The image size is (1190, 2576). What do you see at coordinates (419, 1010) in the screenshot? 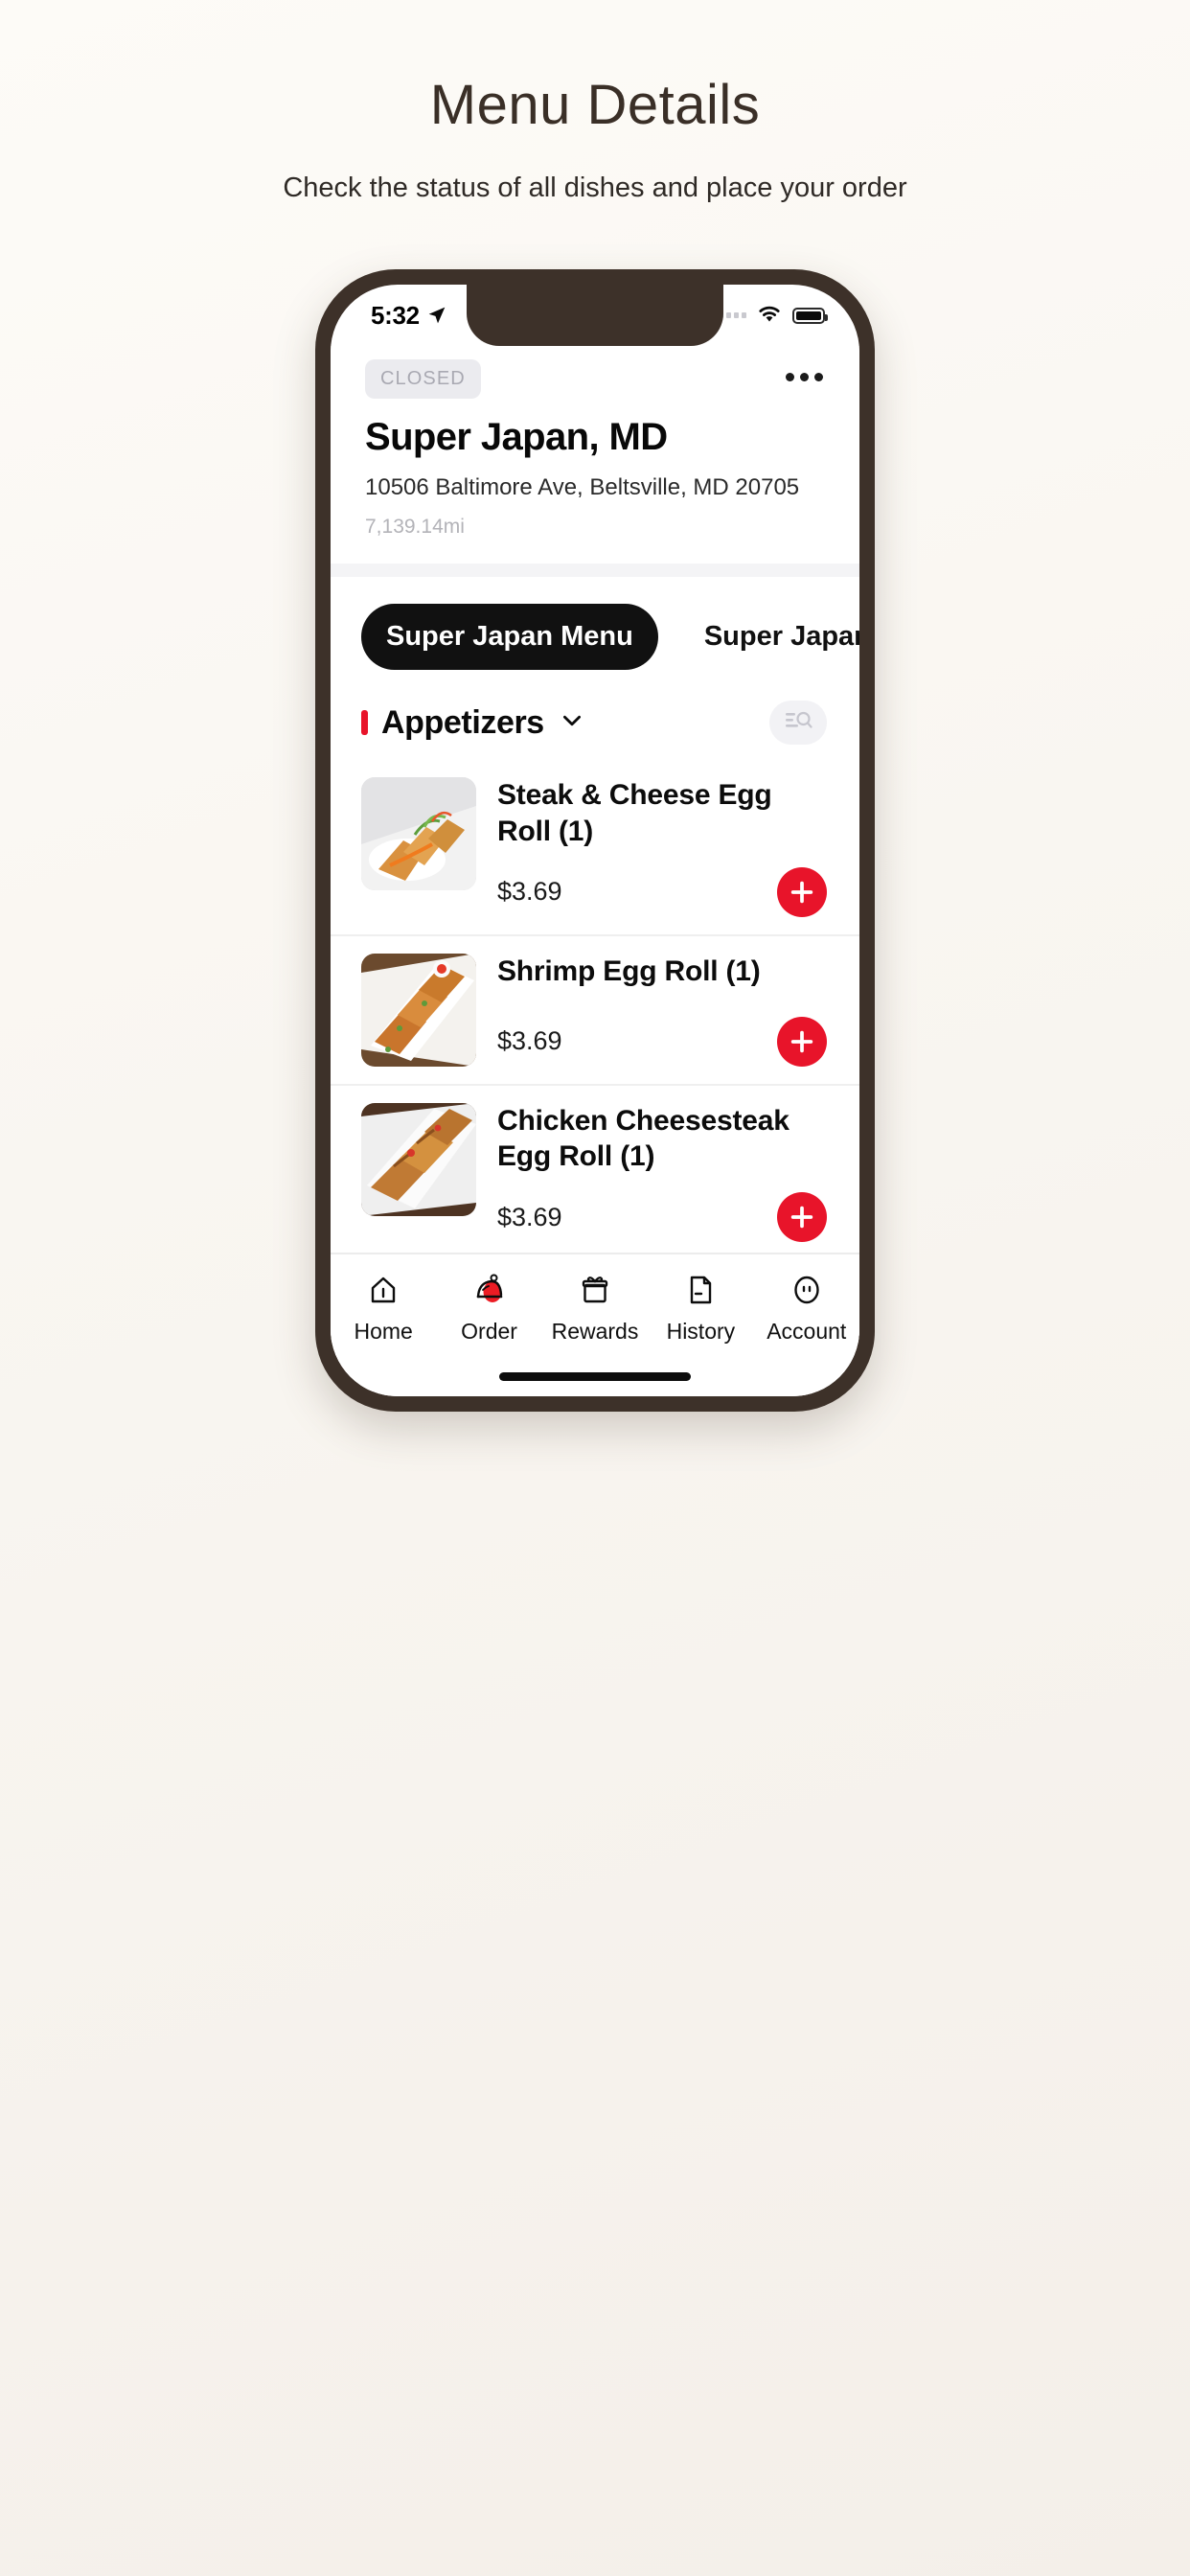
I see `shrimp-egg-roll-photo` at bounding box center [419, 1010].